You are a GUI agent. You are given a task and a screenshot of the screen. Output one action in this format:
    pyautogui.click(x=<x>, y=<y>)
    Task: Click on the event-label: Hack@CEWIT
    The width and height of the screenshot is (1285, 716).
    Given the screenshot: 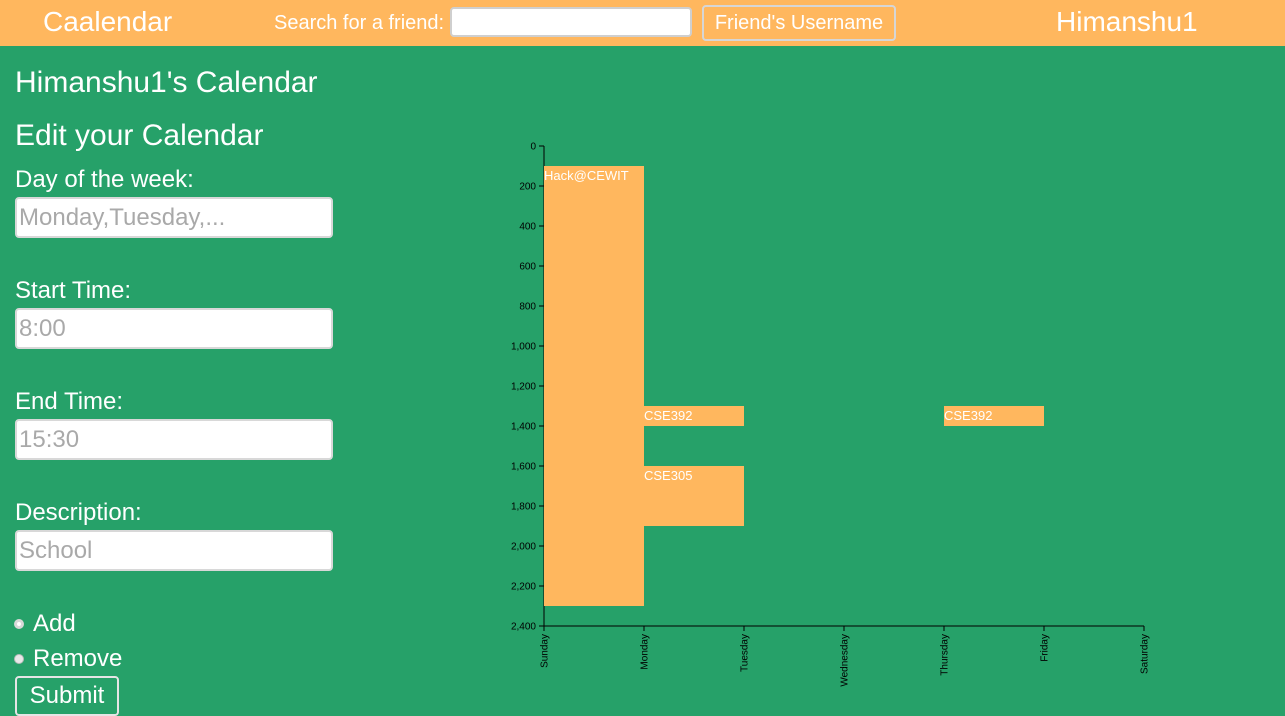 What is the action you would take?
    pyautogui.click(x=586, y=175)
    